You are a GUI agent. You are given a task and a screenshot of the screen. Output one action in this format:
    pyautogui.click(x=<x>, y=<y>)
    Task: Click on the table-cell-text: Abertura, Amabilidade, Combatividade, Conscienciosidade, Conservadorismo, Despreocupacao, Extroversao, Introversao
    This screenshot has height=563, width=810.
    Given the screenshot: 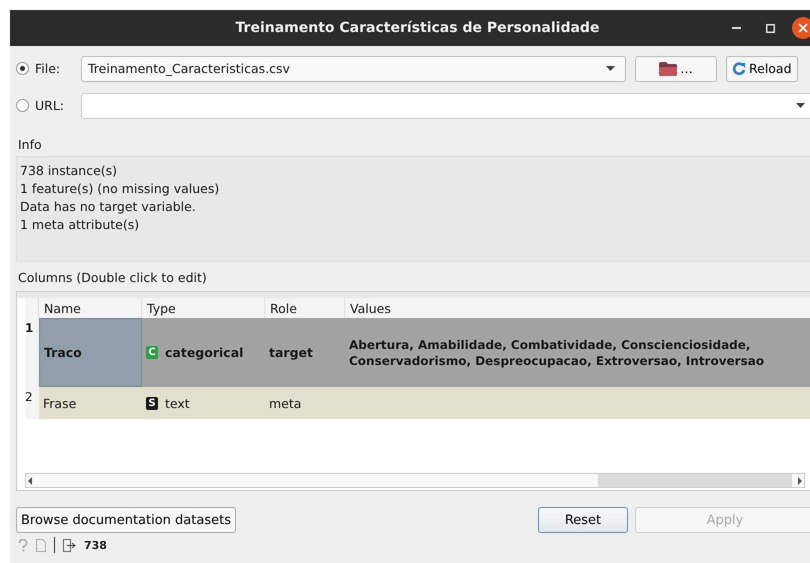 What is the action you would take?
    pyautogui.click(x=557, y=353)
    